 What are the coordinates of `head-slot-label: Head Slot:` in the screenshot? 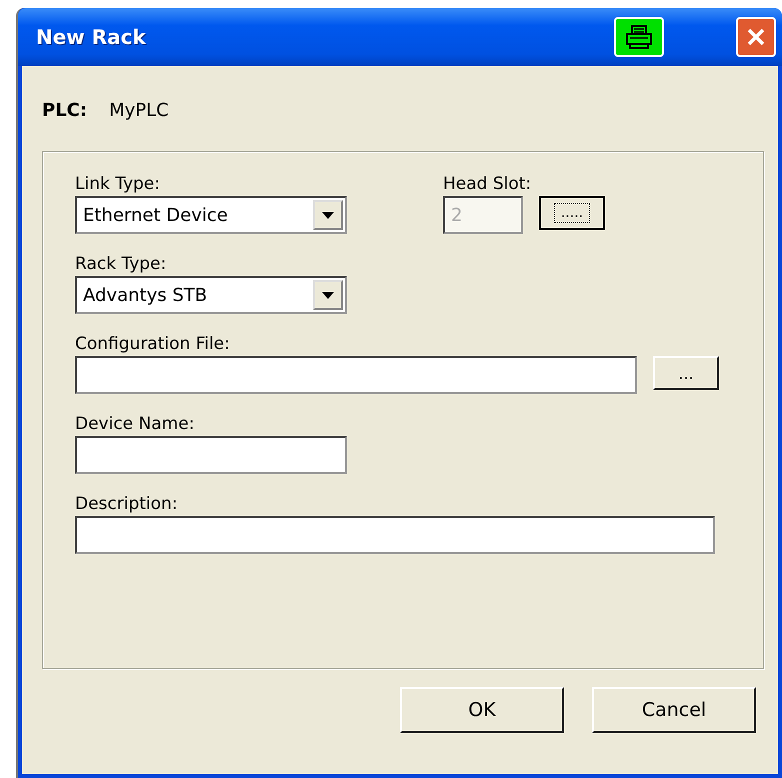 It's located at (487, 184).